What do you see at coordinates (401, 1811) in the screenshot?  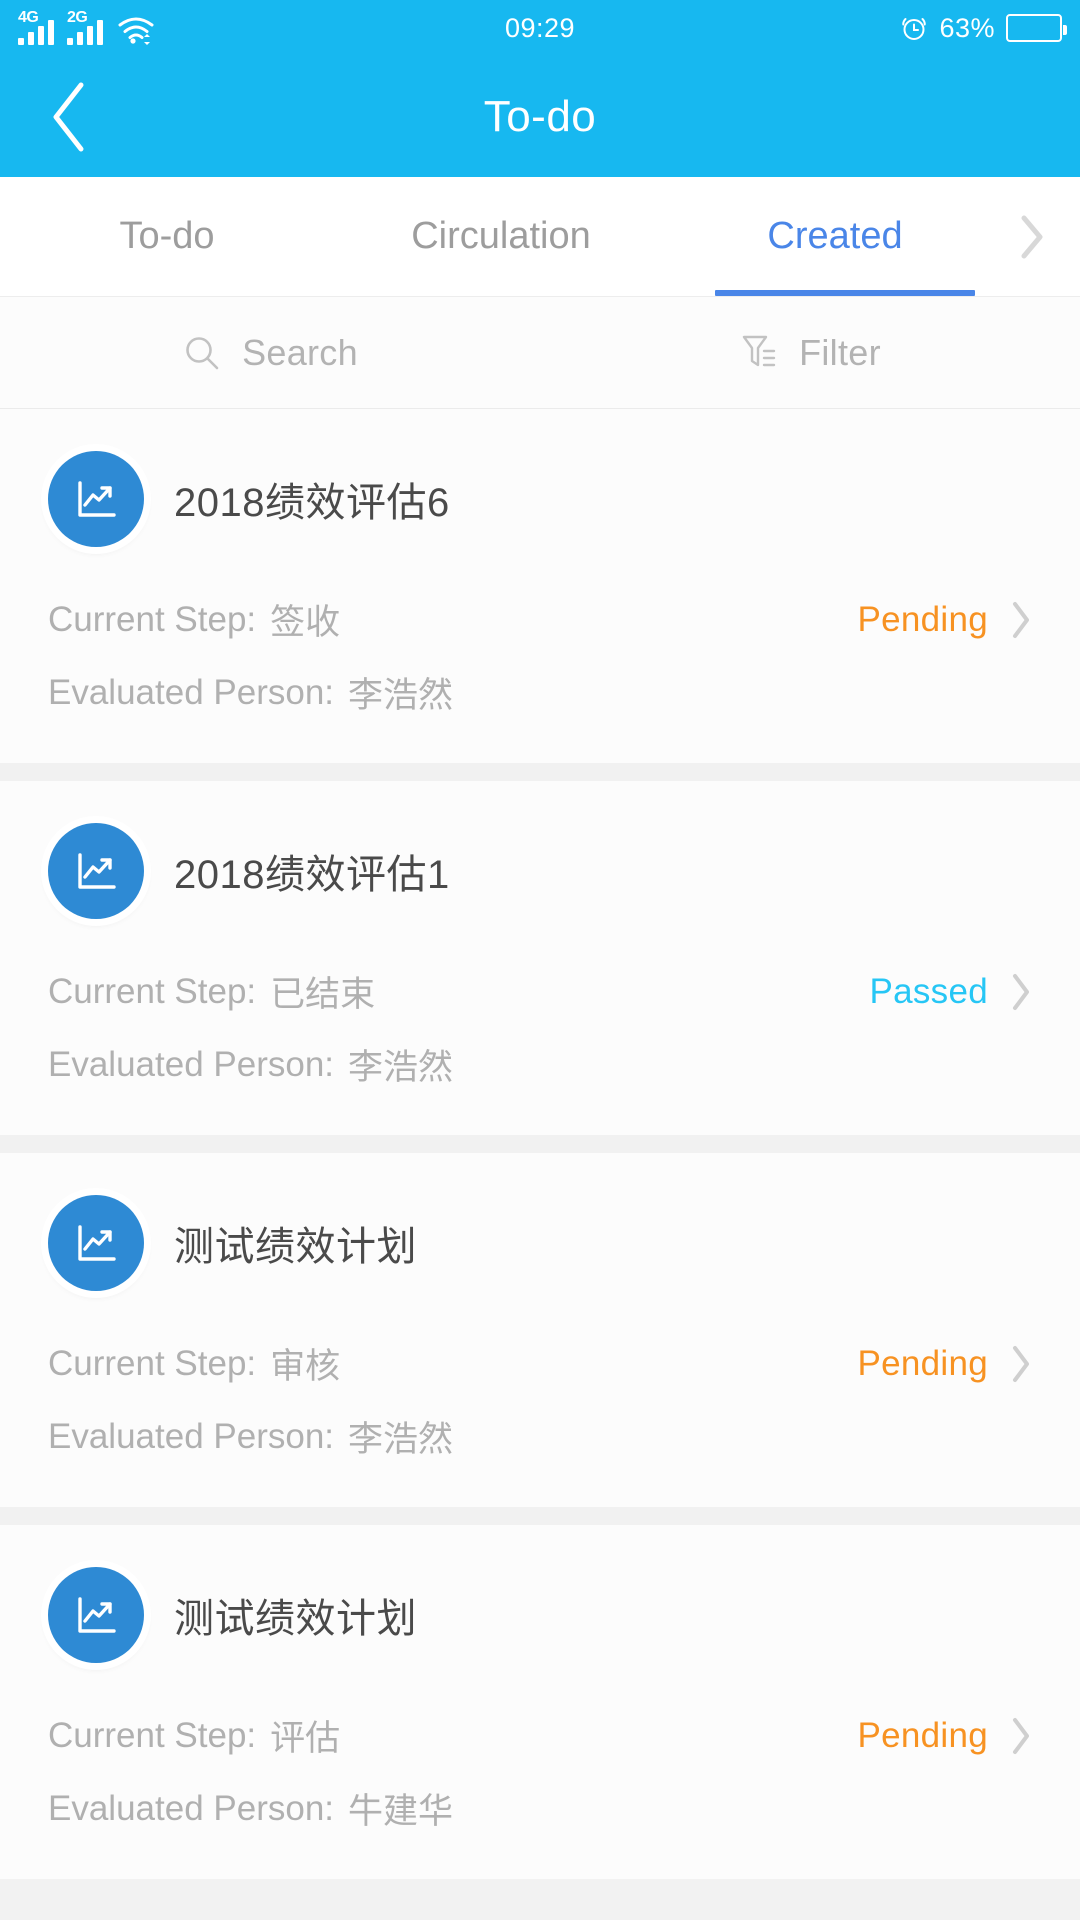 I see `person-value: 牛建华` at bounding box center [401, 1811].